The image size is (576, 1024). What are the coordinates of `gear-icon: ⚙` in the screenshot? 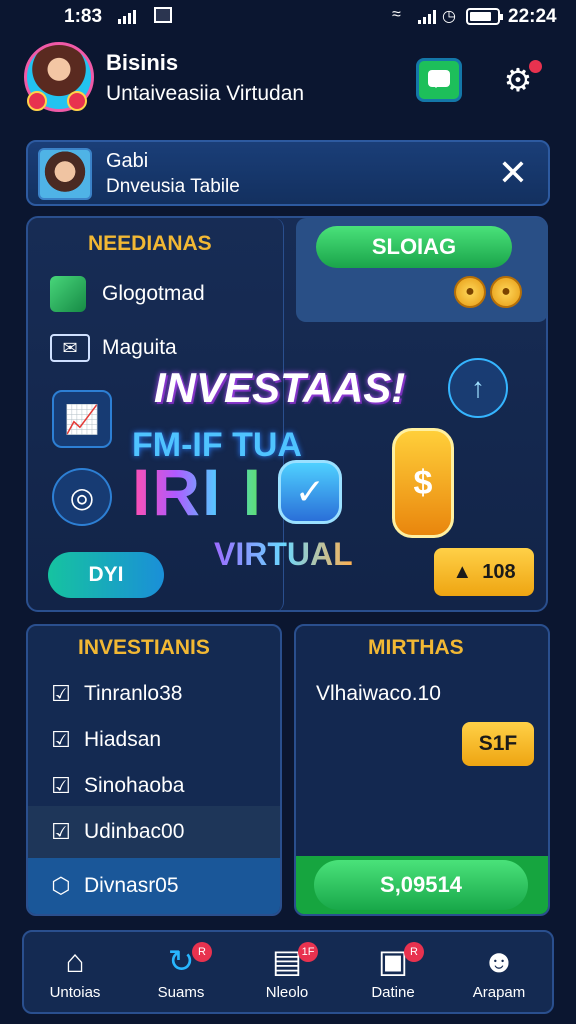 It's located at (518, 80).